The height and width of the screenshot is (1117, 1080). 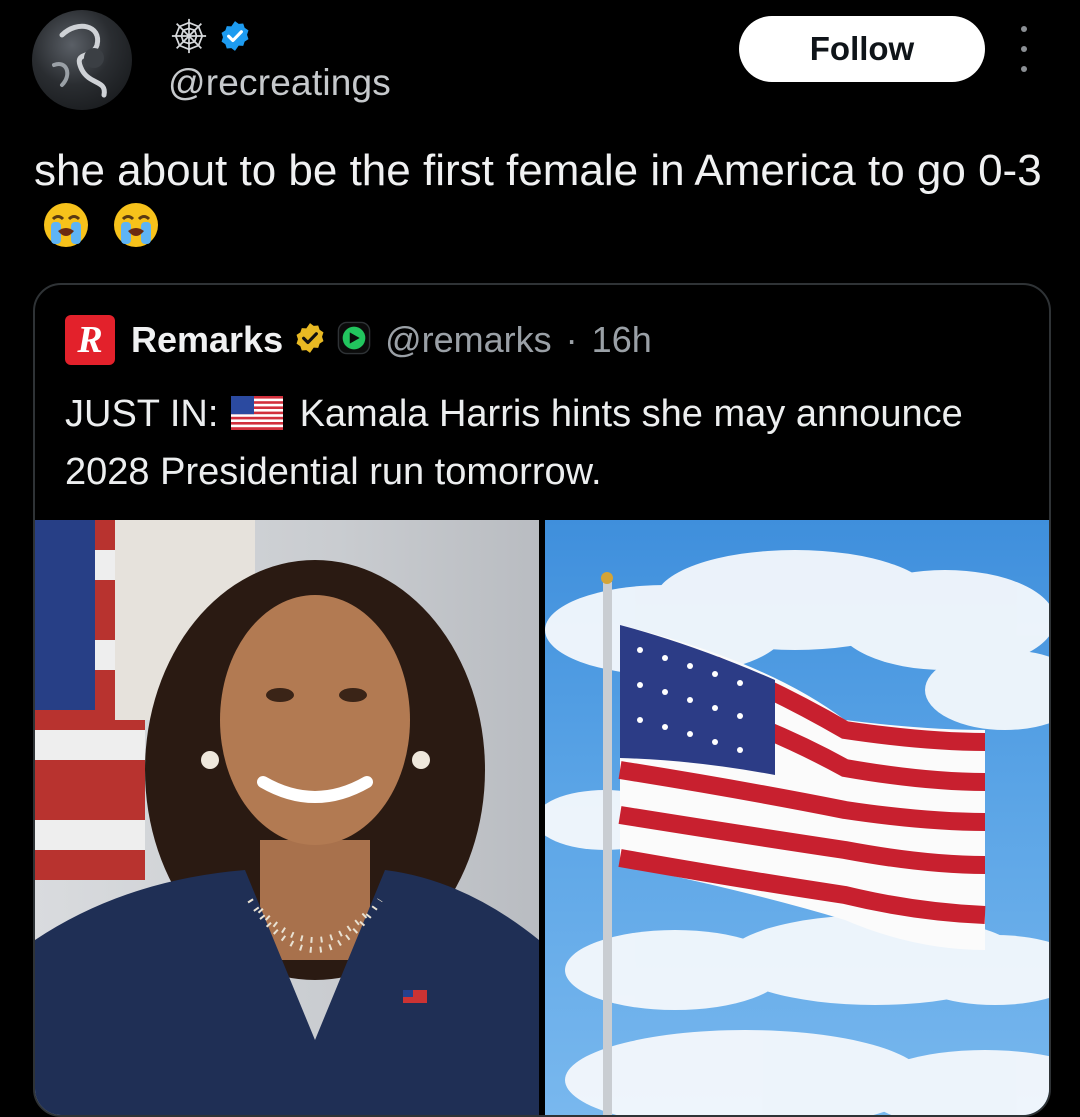 I want to click on avatar, so click(x=82, y=60).